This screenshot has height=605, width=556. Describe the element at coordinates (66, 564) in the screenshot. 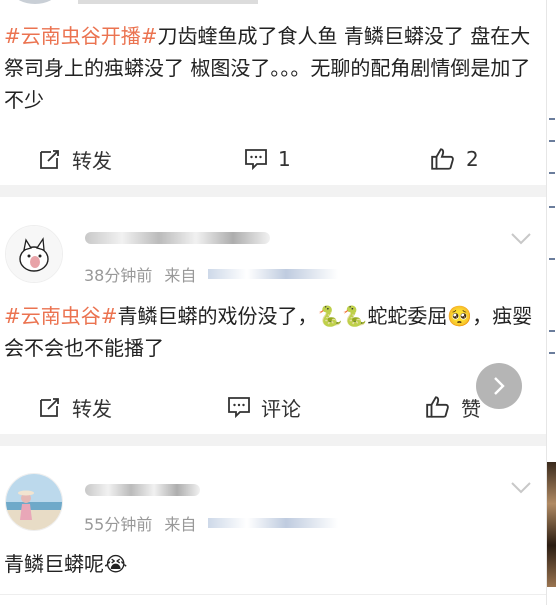

I see `post-body: 青鳞巨蟒呢😭` at that location.